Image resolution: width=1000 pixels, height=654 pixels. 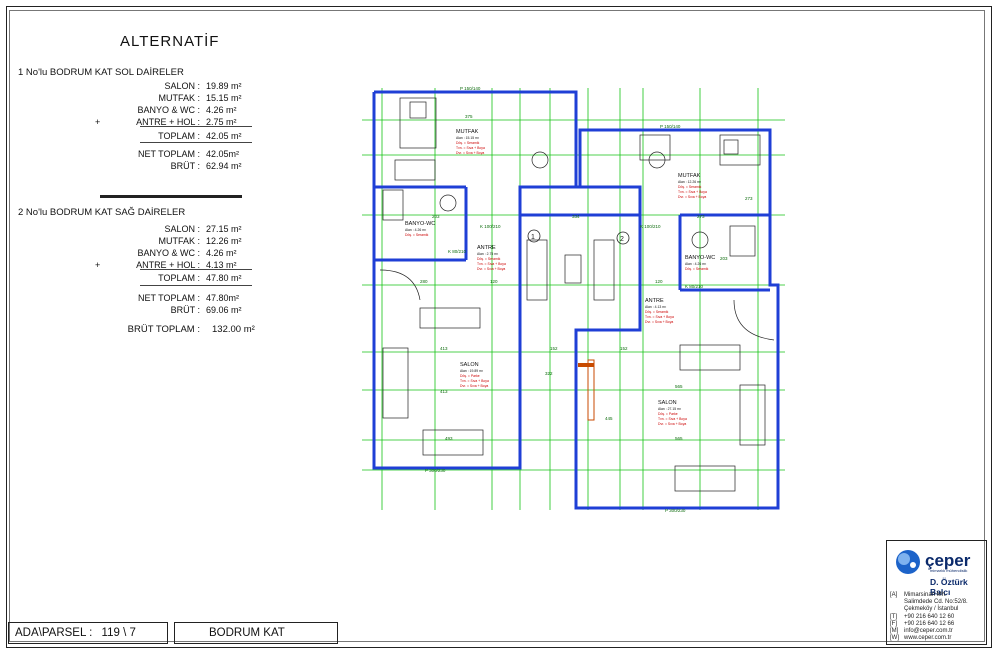 What do you see at coordinates (936, 602) in the screenshot?
I see `contact-line: Salimdede Cd. No:52/8.` at bounding box center [936, 602].